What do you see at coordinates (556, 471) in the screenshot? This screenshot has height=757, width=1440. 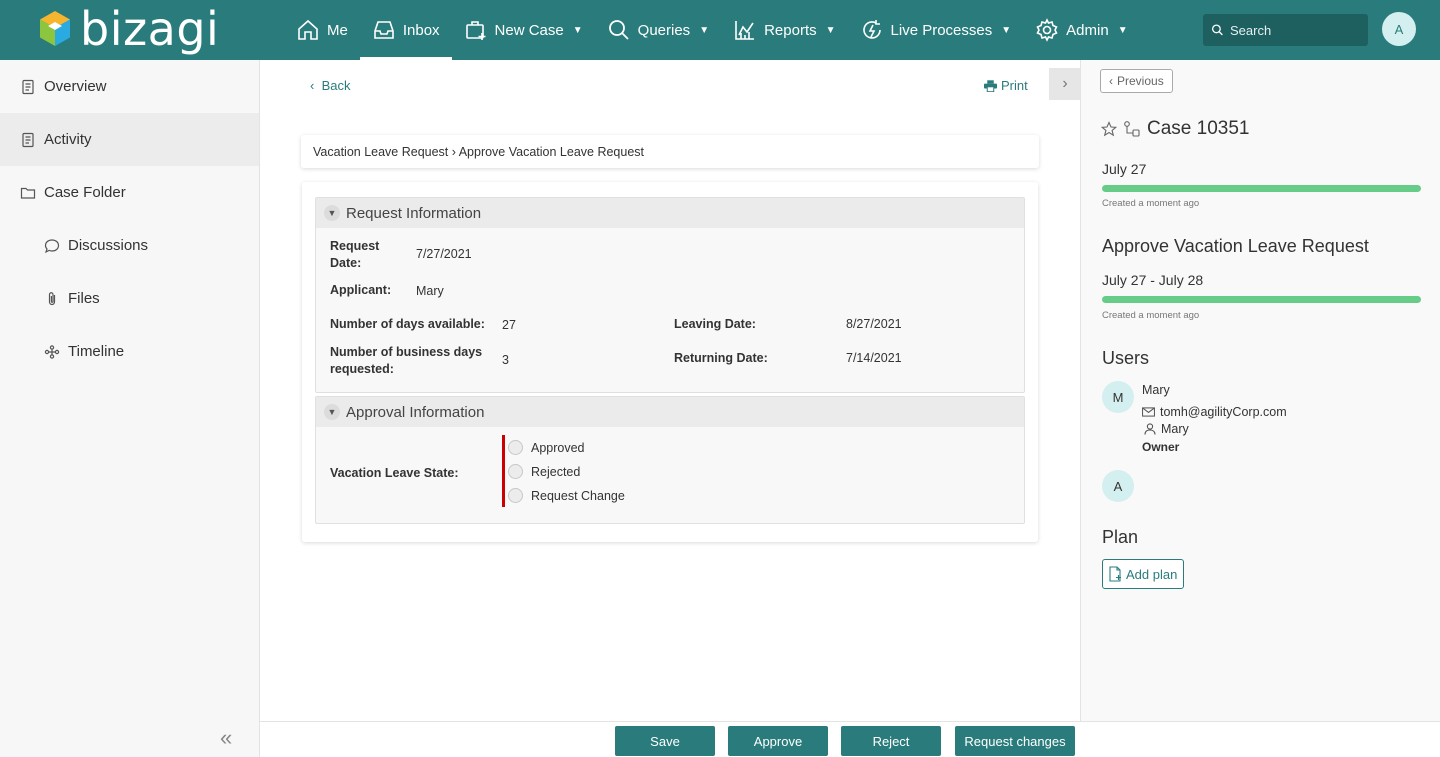 I see `radio-label: Rejected` at bounding box center [556, 471].